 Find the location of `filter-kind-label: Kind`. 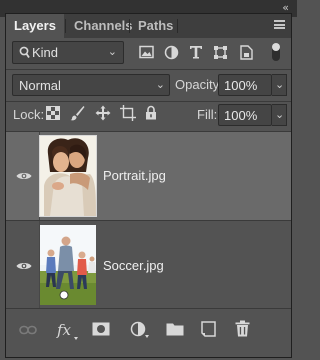

filter-kind-label: Kind is located at coordinates (45, 52).